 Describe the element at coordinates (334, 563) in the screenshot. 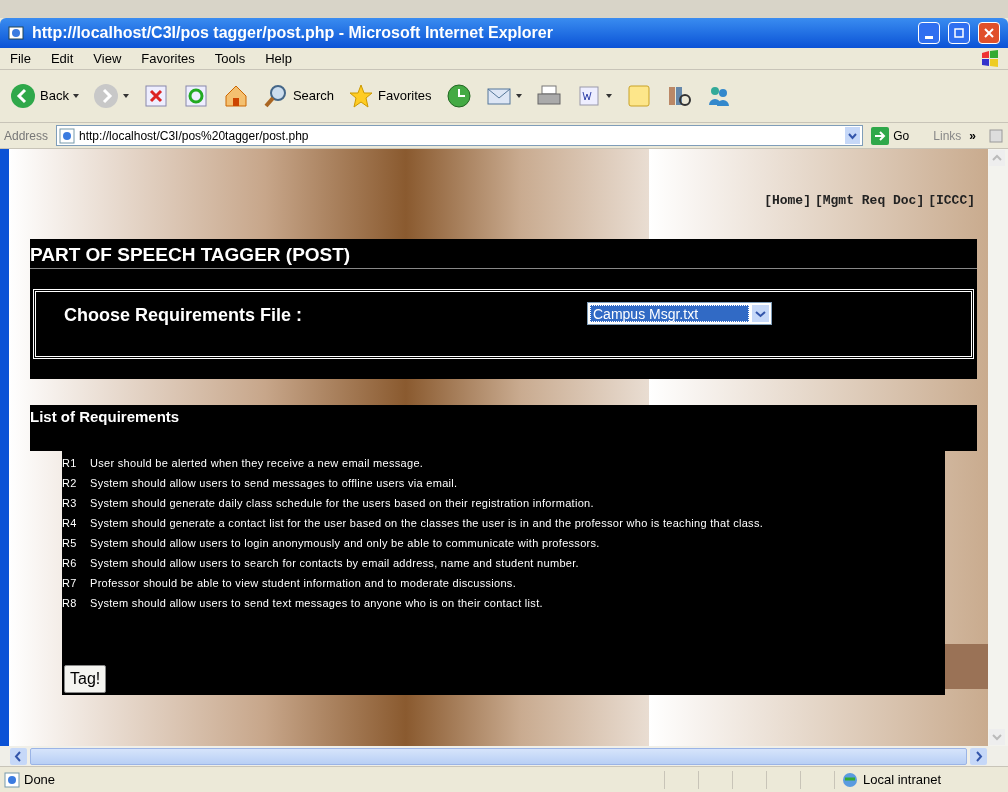

I see `requirement-text: System should allow users to search for contacts by email address, name and student number.` at that location.